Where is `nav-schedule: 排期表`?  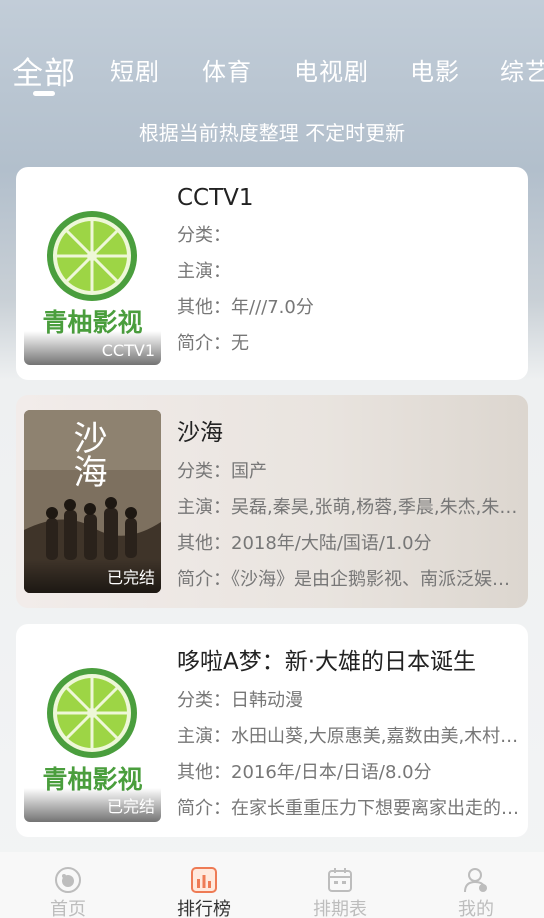 nav-schedule: 排期表 is located at coordinates (340, 885).